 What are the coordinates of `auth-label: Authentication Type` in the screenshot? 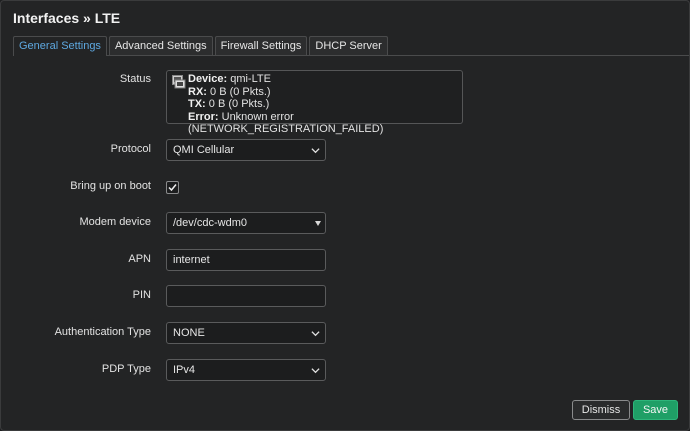 It's located at (102, 332).